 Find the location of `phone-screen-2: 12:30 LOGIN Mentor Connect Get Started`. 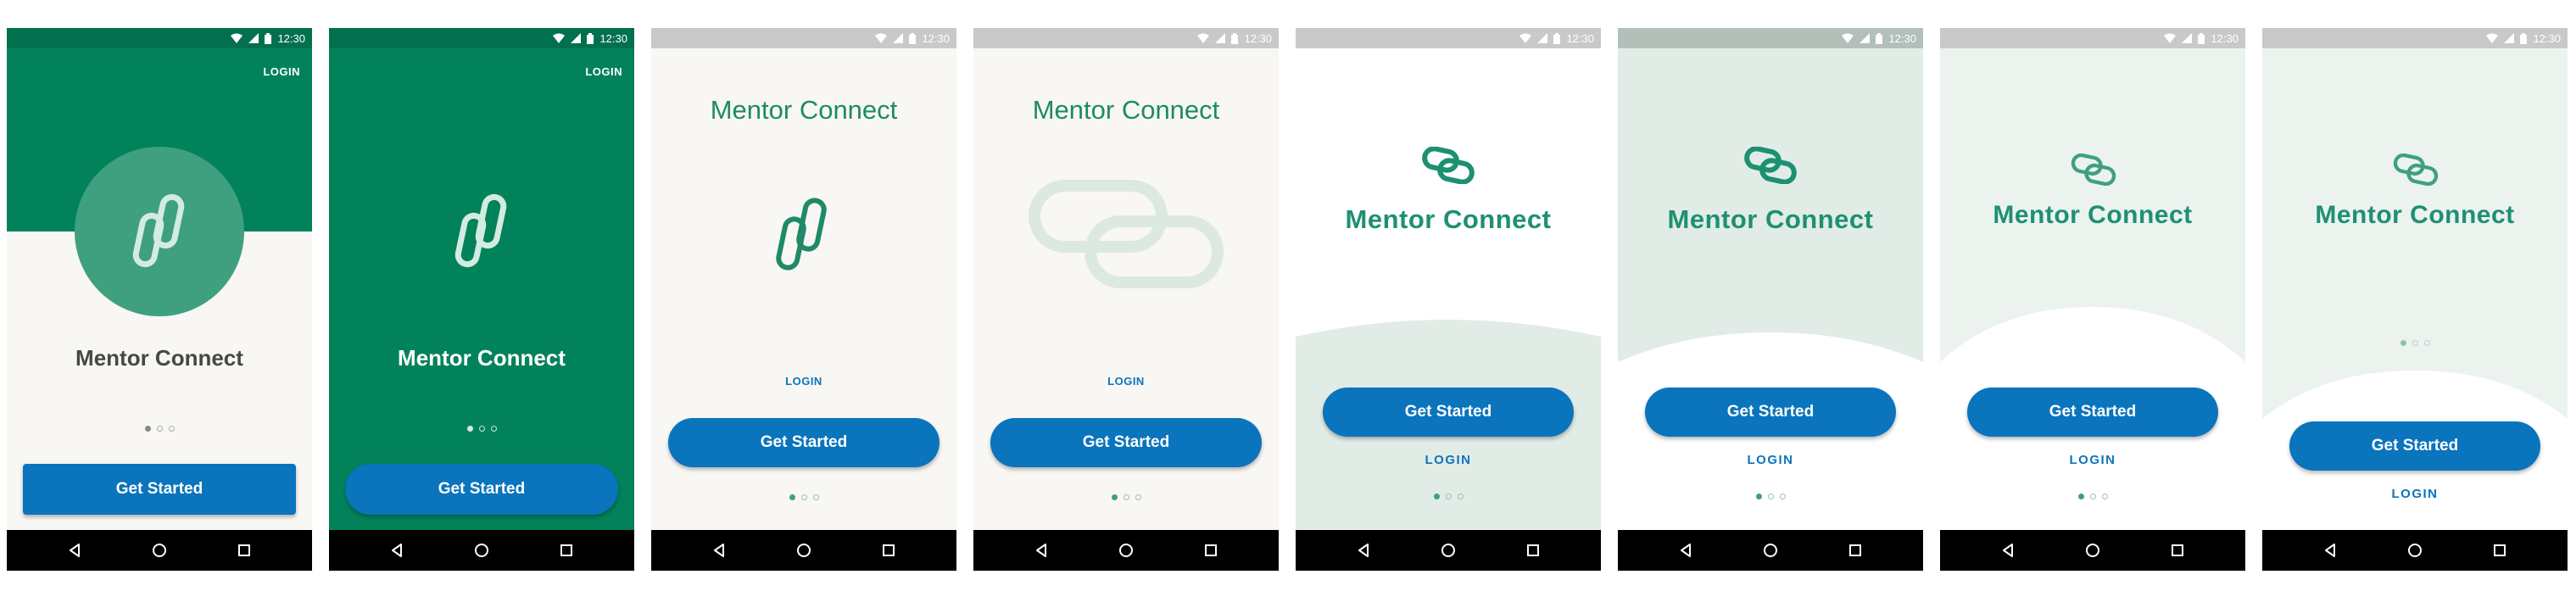

phone-screen-2: 12:30 LOGIN Mentor Connect Get Started is located at coordinates (482, 299).